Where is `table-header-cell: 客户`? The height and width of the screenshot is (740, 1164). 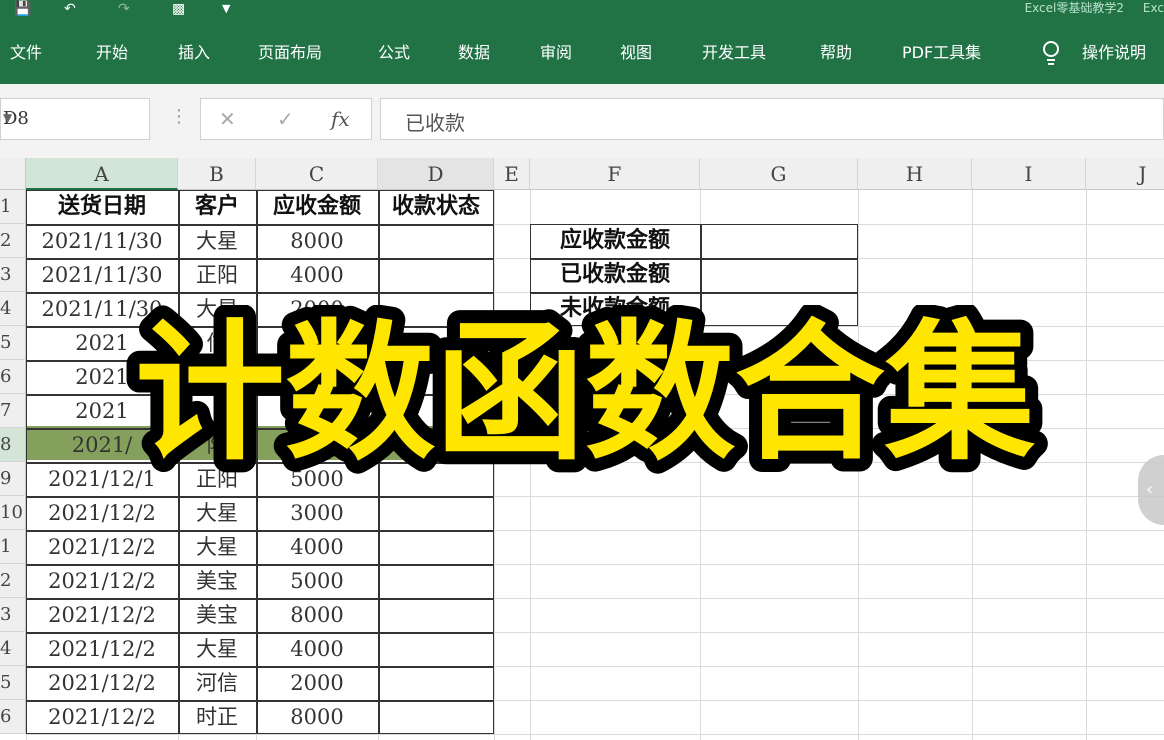
table-header-cell: 客户 is located at coordinates (217, 207).